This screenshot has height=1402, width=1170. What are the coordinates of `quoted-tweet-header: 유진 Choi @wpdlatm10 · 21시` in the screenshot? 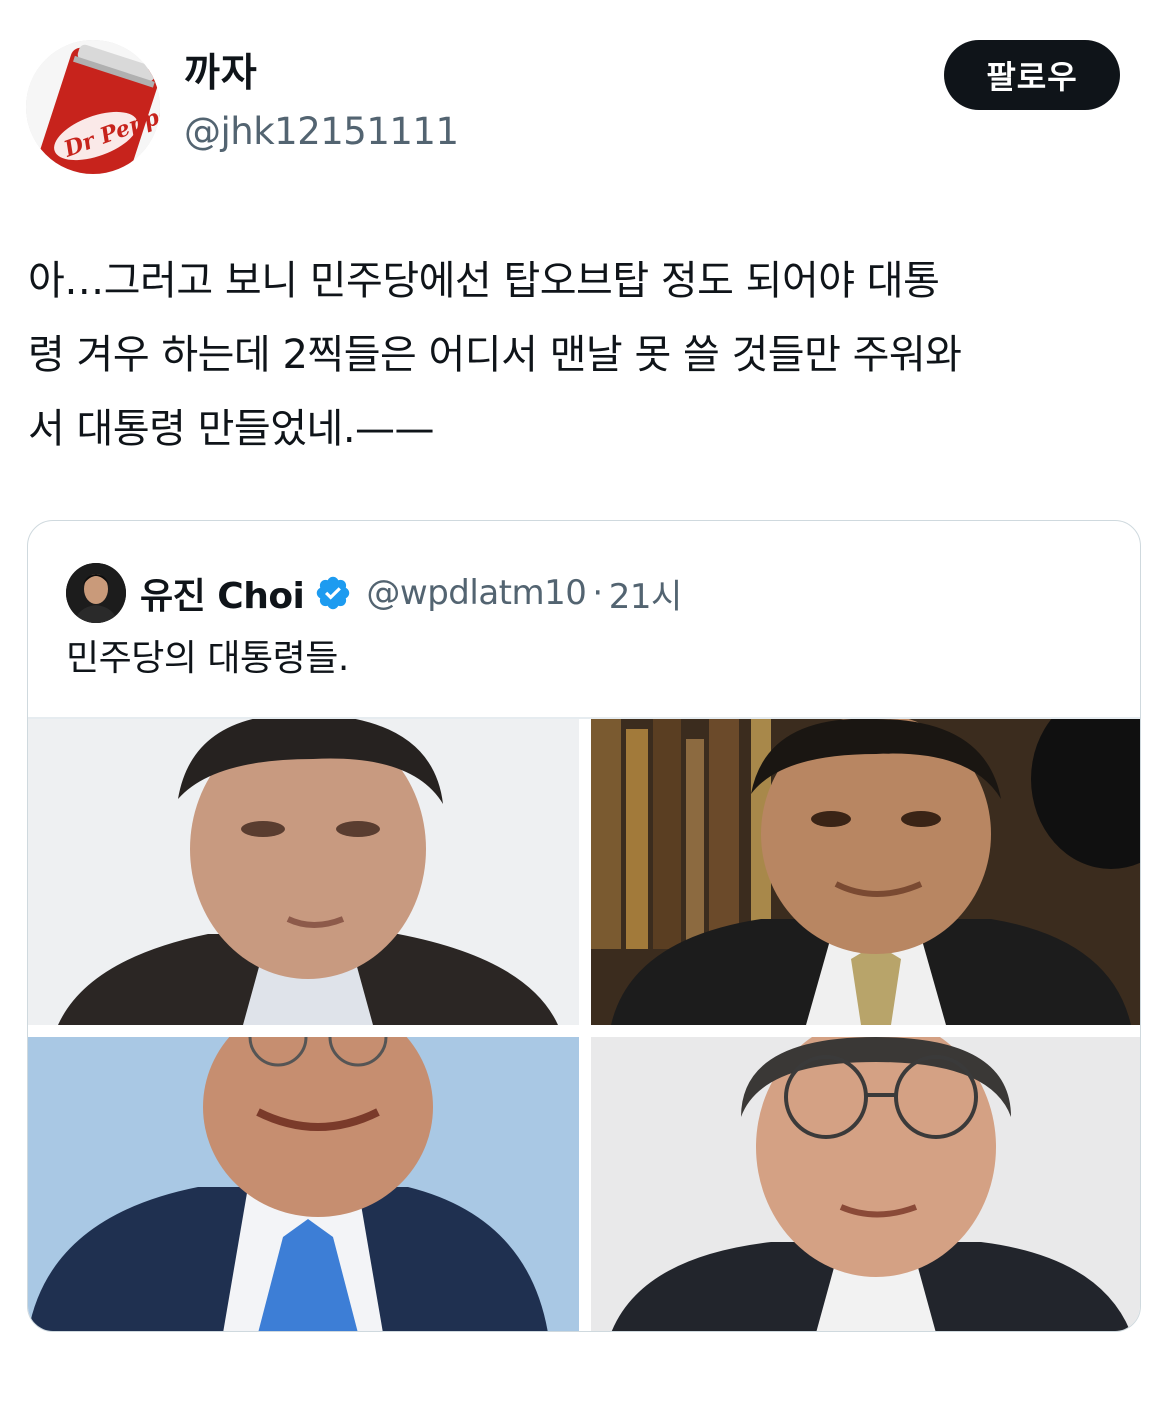 It's located at (411, 593).